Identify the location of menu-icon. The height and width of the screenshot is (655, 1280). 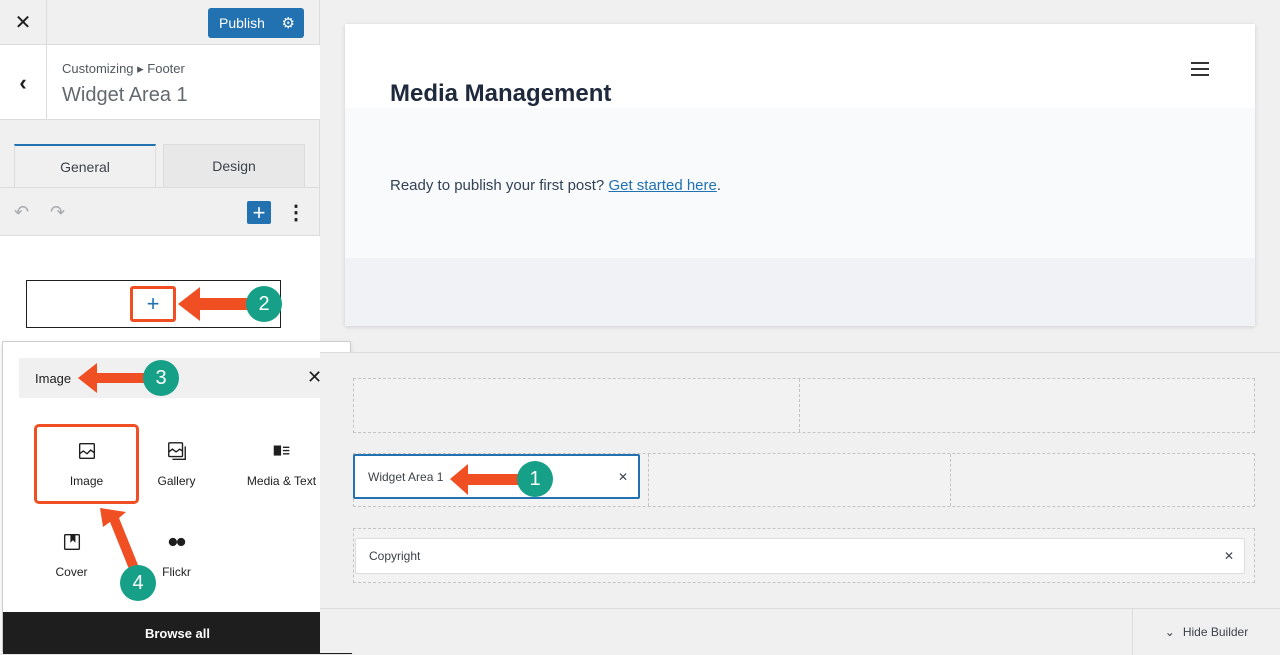
(1200, 69).